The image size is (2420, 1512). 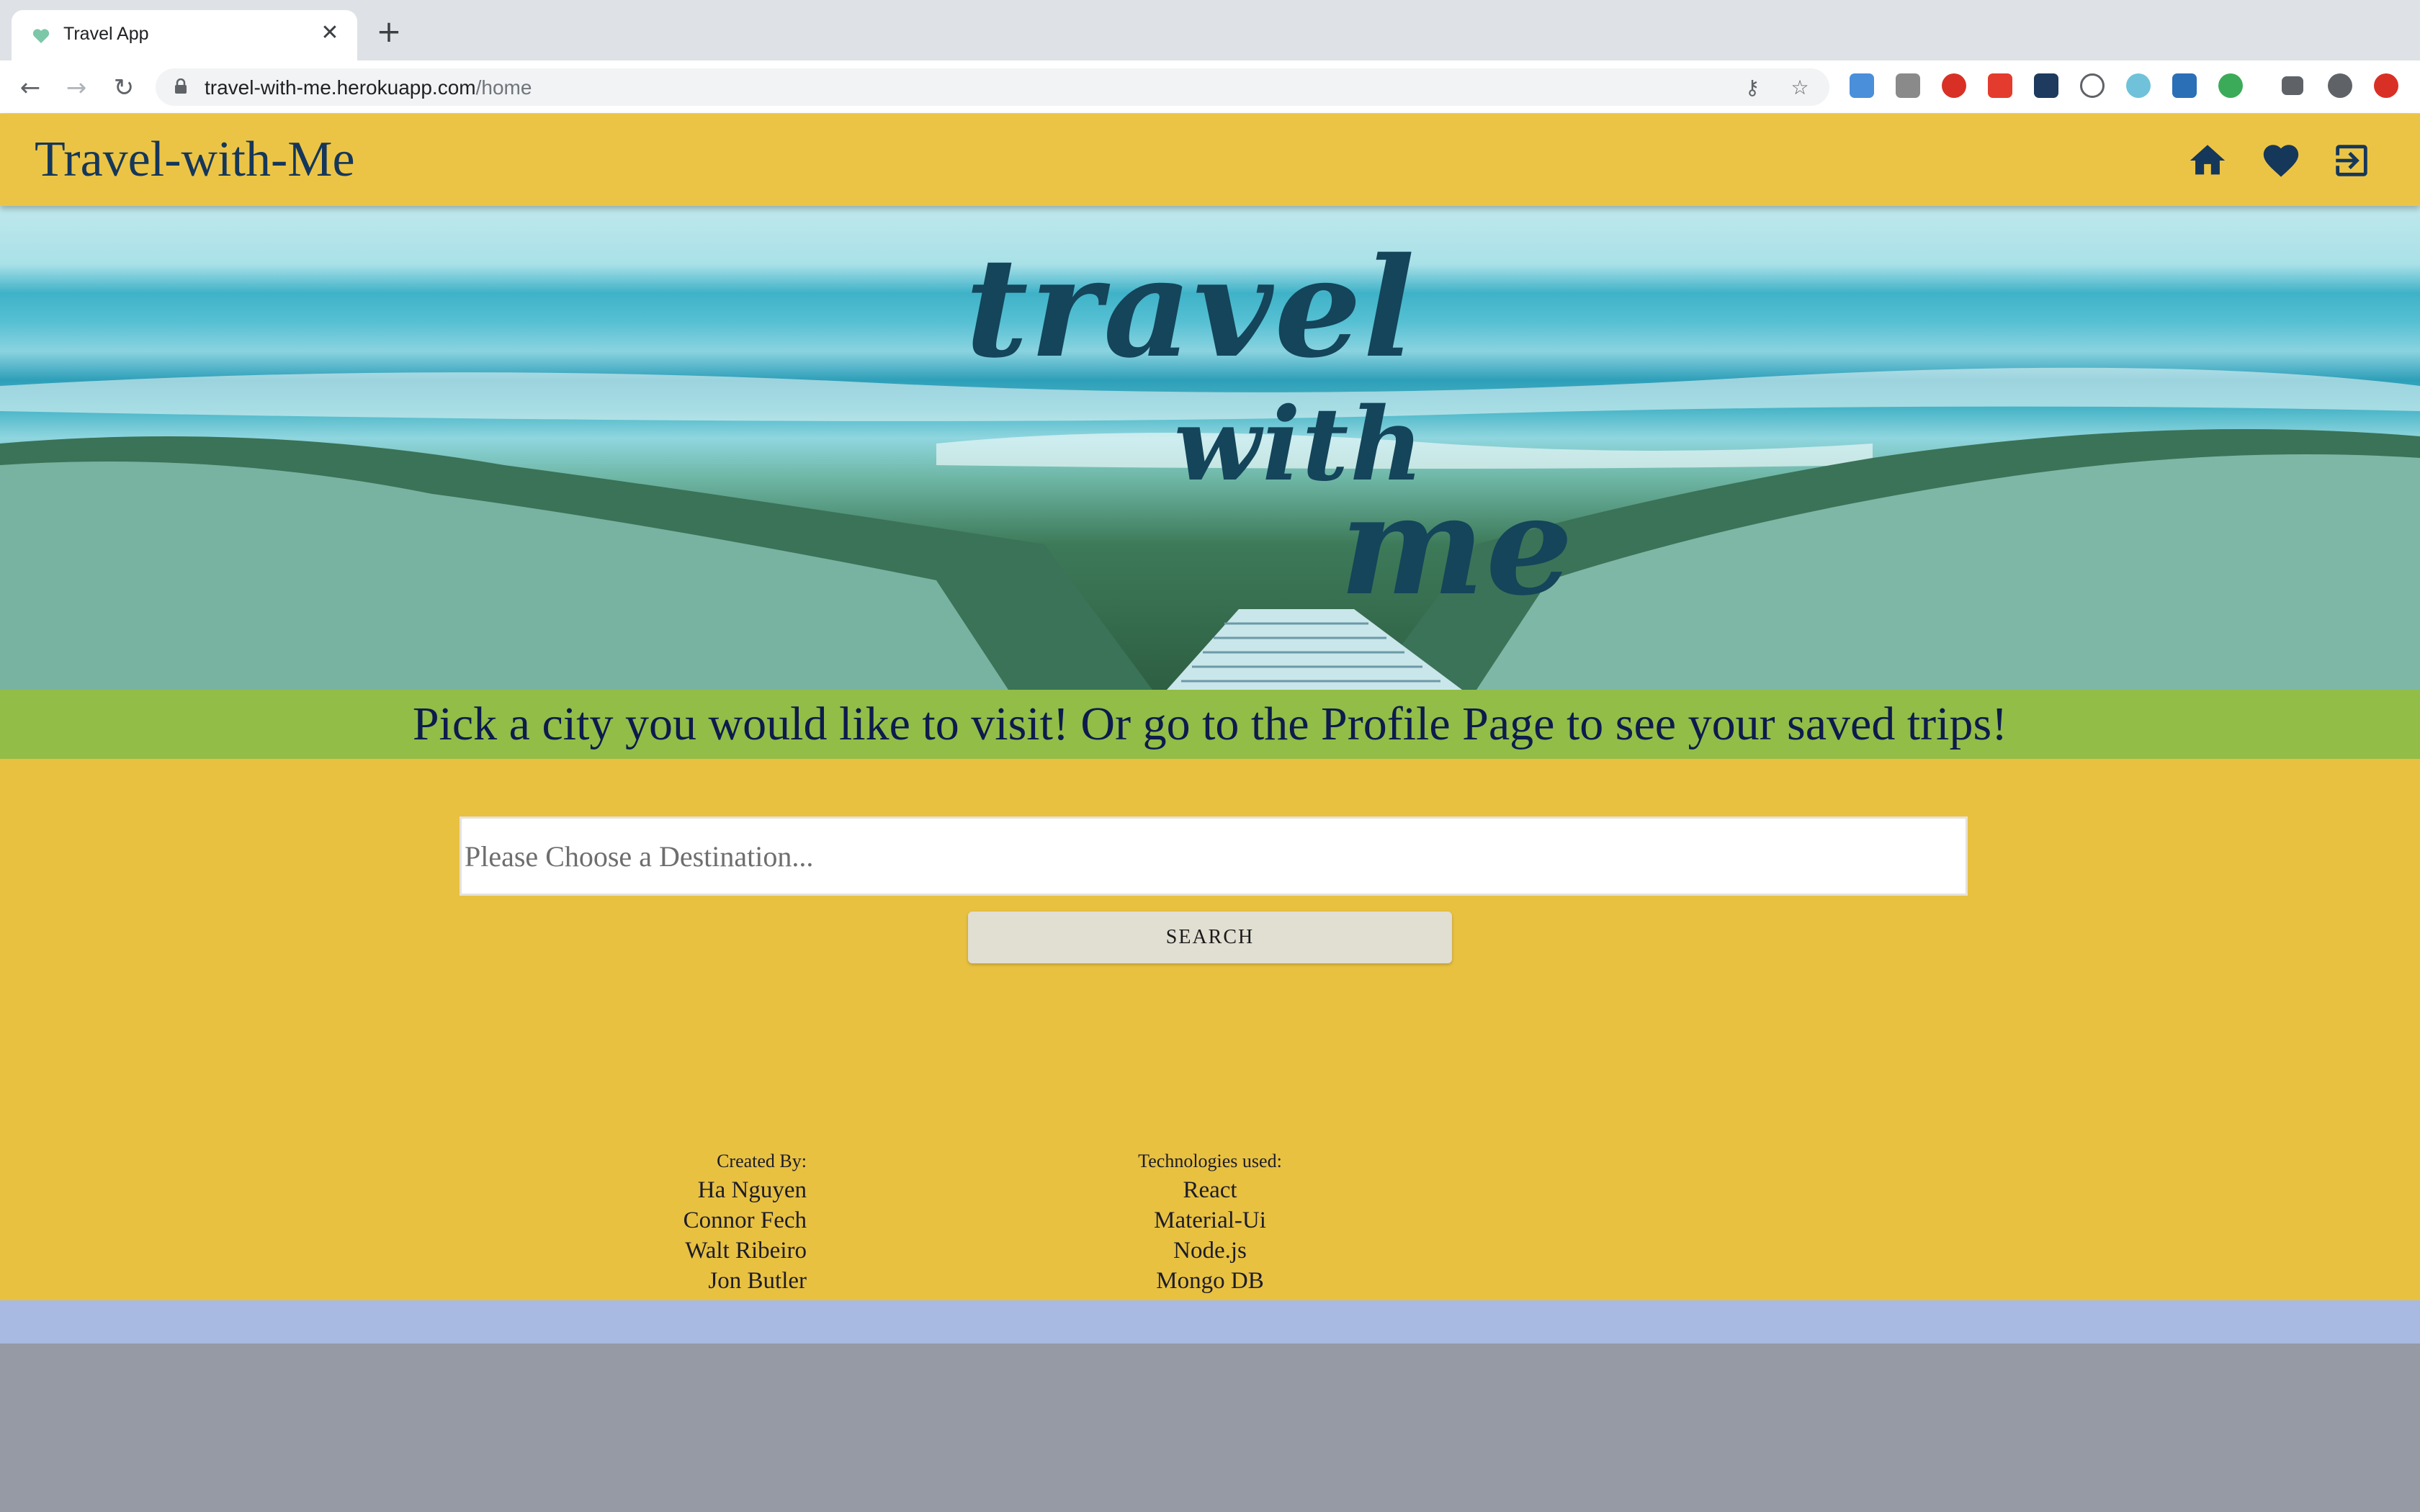 What do you see at coordinates (76, 88) in the screenshot?
I see `forward-arrow-icon: →` at bounding box center [76, 88].